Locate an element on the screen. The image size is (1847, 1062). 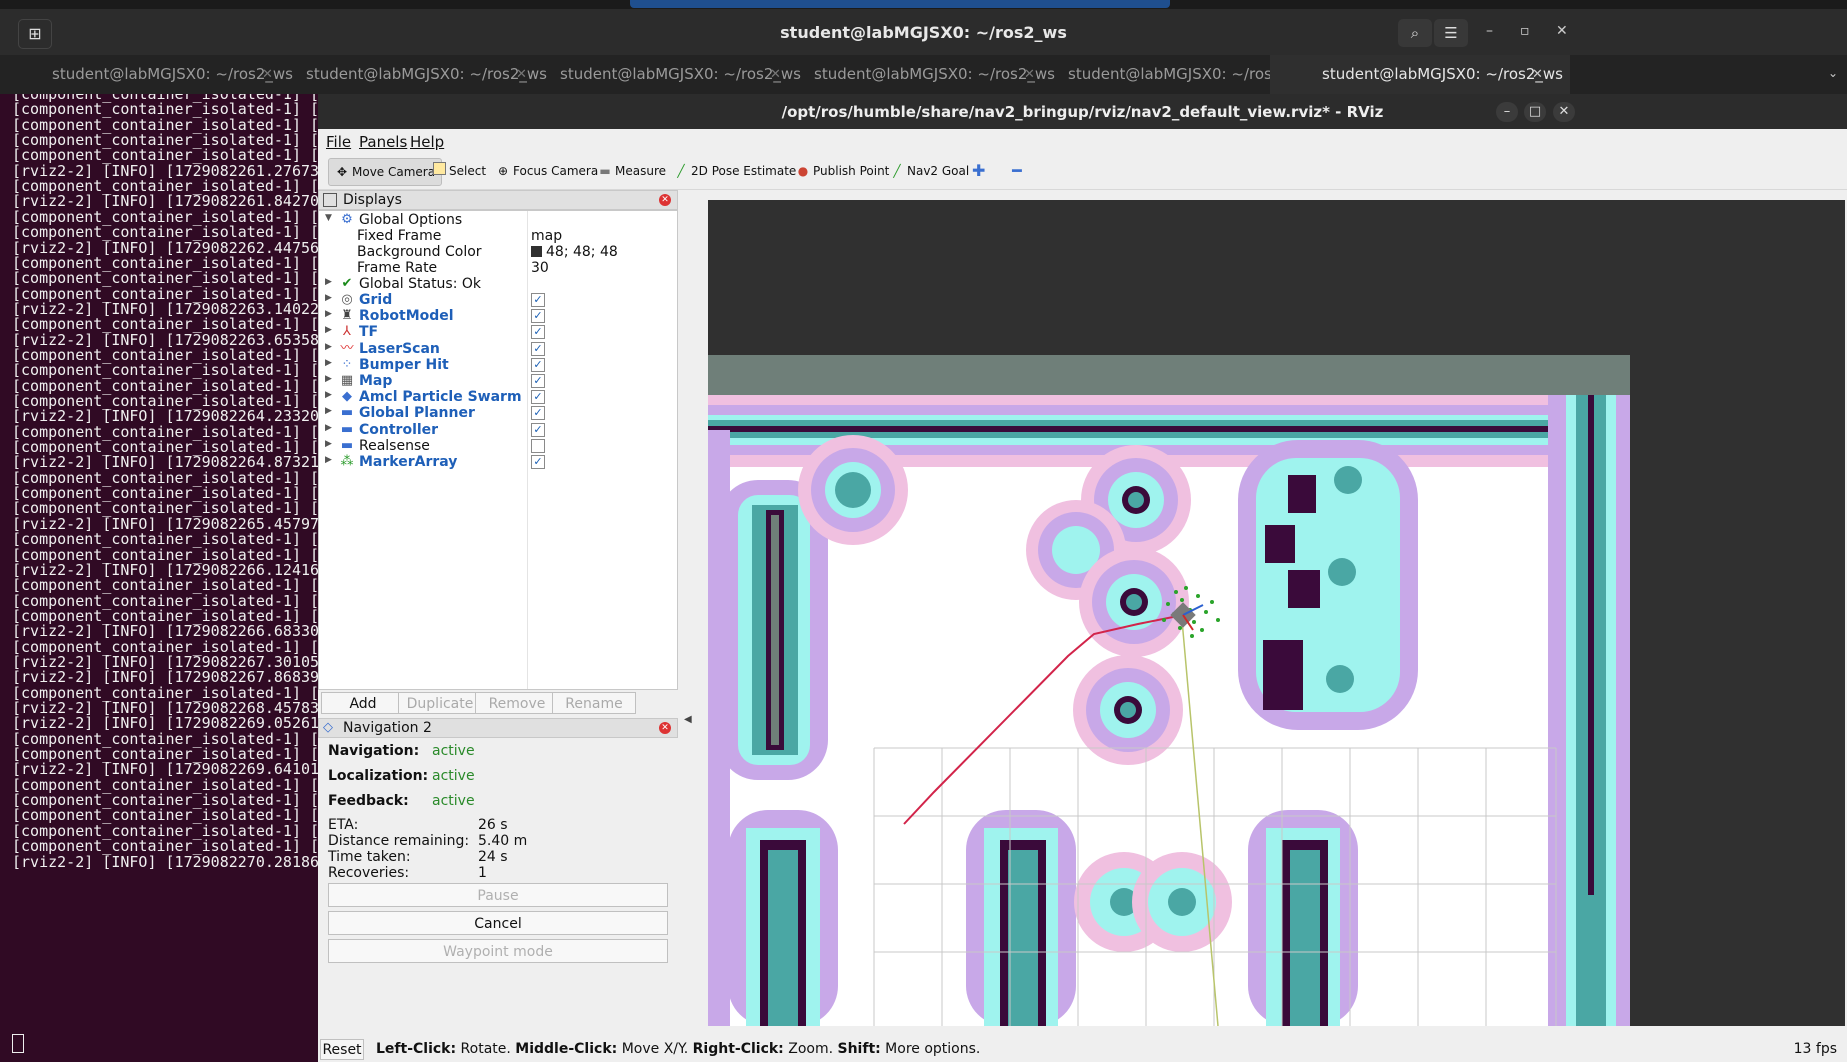
maximize-icon: ▫ is located at coordinates (1525, 31).